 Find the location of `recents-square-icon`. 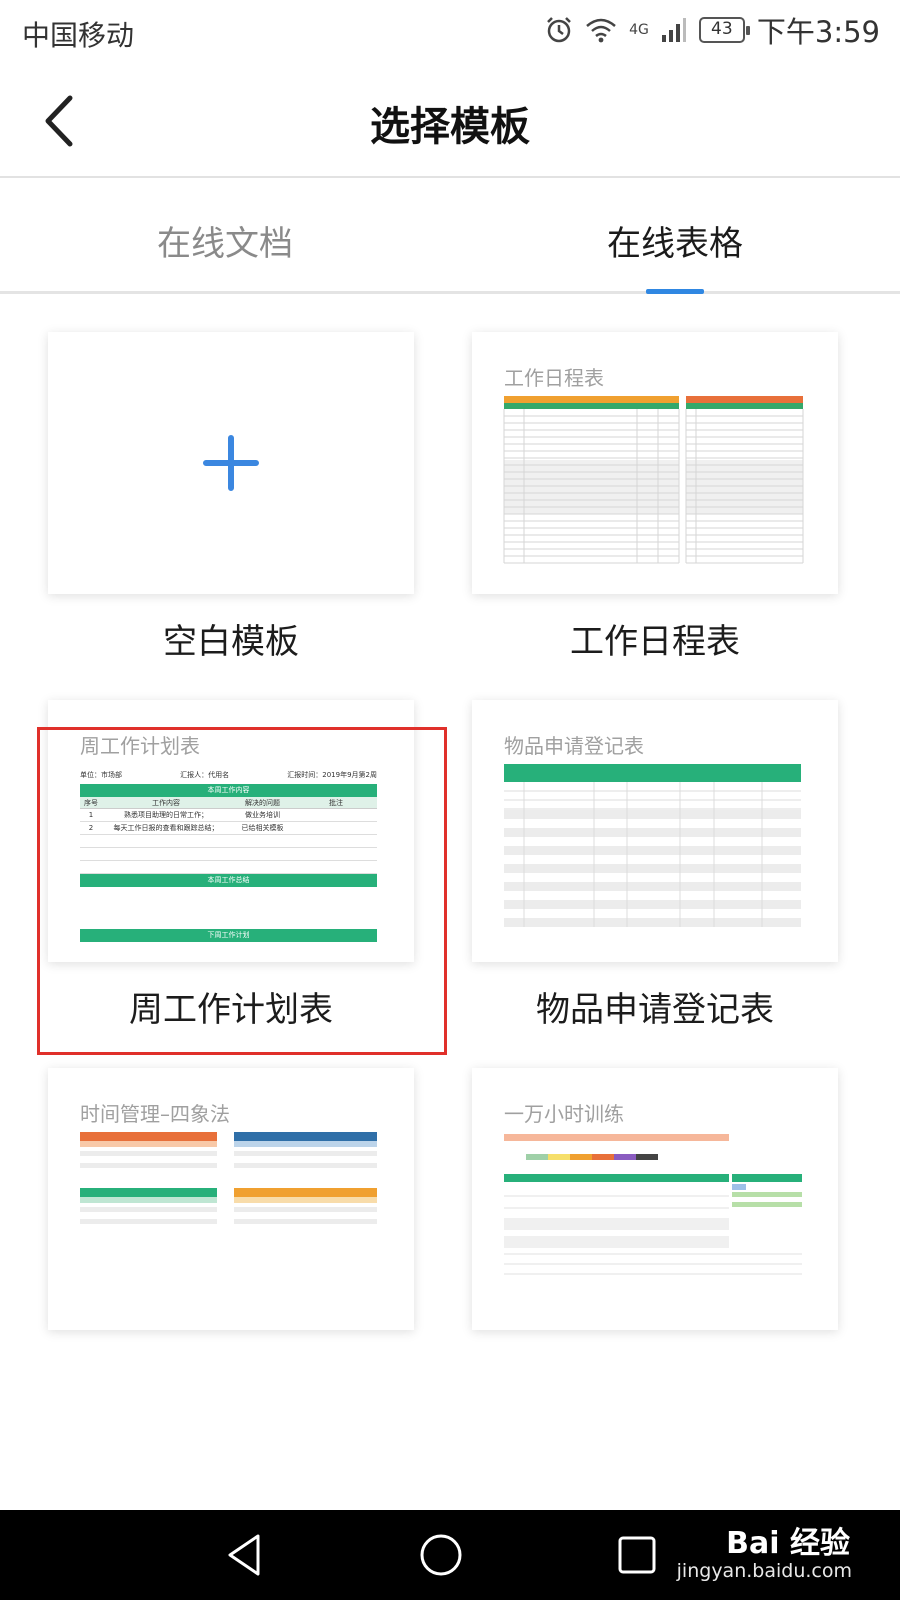

recents-square-icon is located at coordinates (637, 1555).